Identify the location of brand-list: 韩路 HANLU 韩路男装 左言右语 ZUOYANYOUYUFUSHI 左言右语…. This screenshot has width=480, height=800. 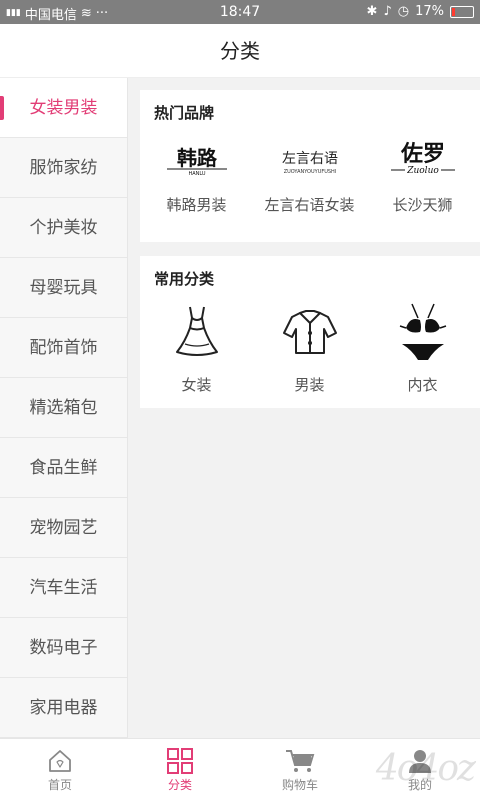
(310, 178).